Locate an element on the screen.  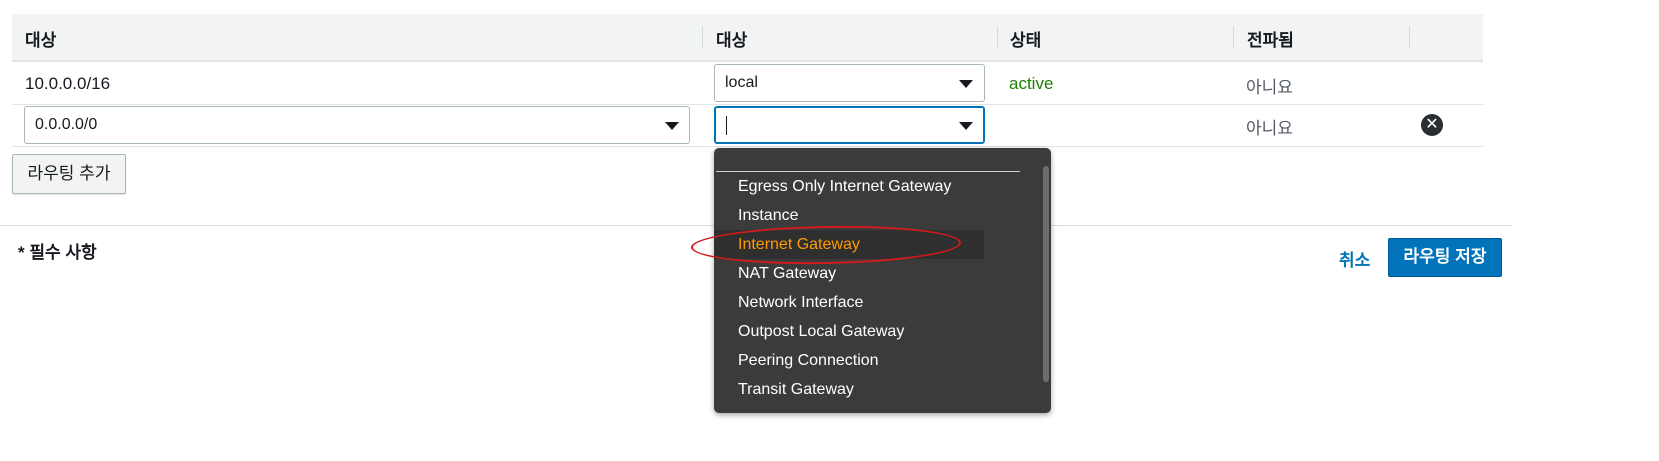
header-status: 상태 is located at coordinates (1026, 40).